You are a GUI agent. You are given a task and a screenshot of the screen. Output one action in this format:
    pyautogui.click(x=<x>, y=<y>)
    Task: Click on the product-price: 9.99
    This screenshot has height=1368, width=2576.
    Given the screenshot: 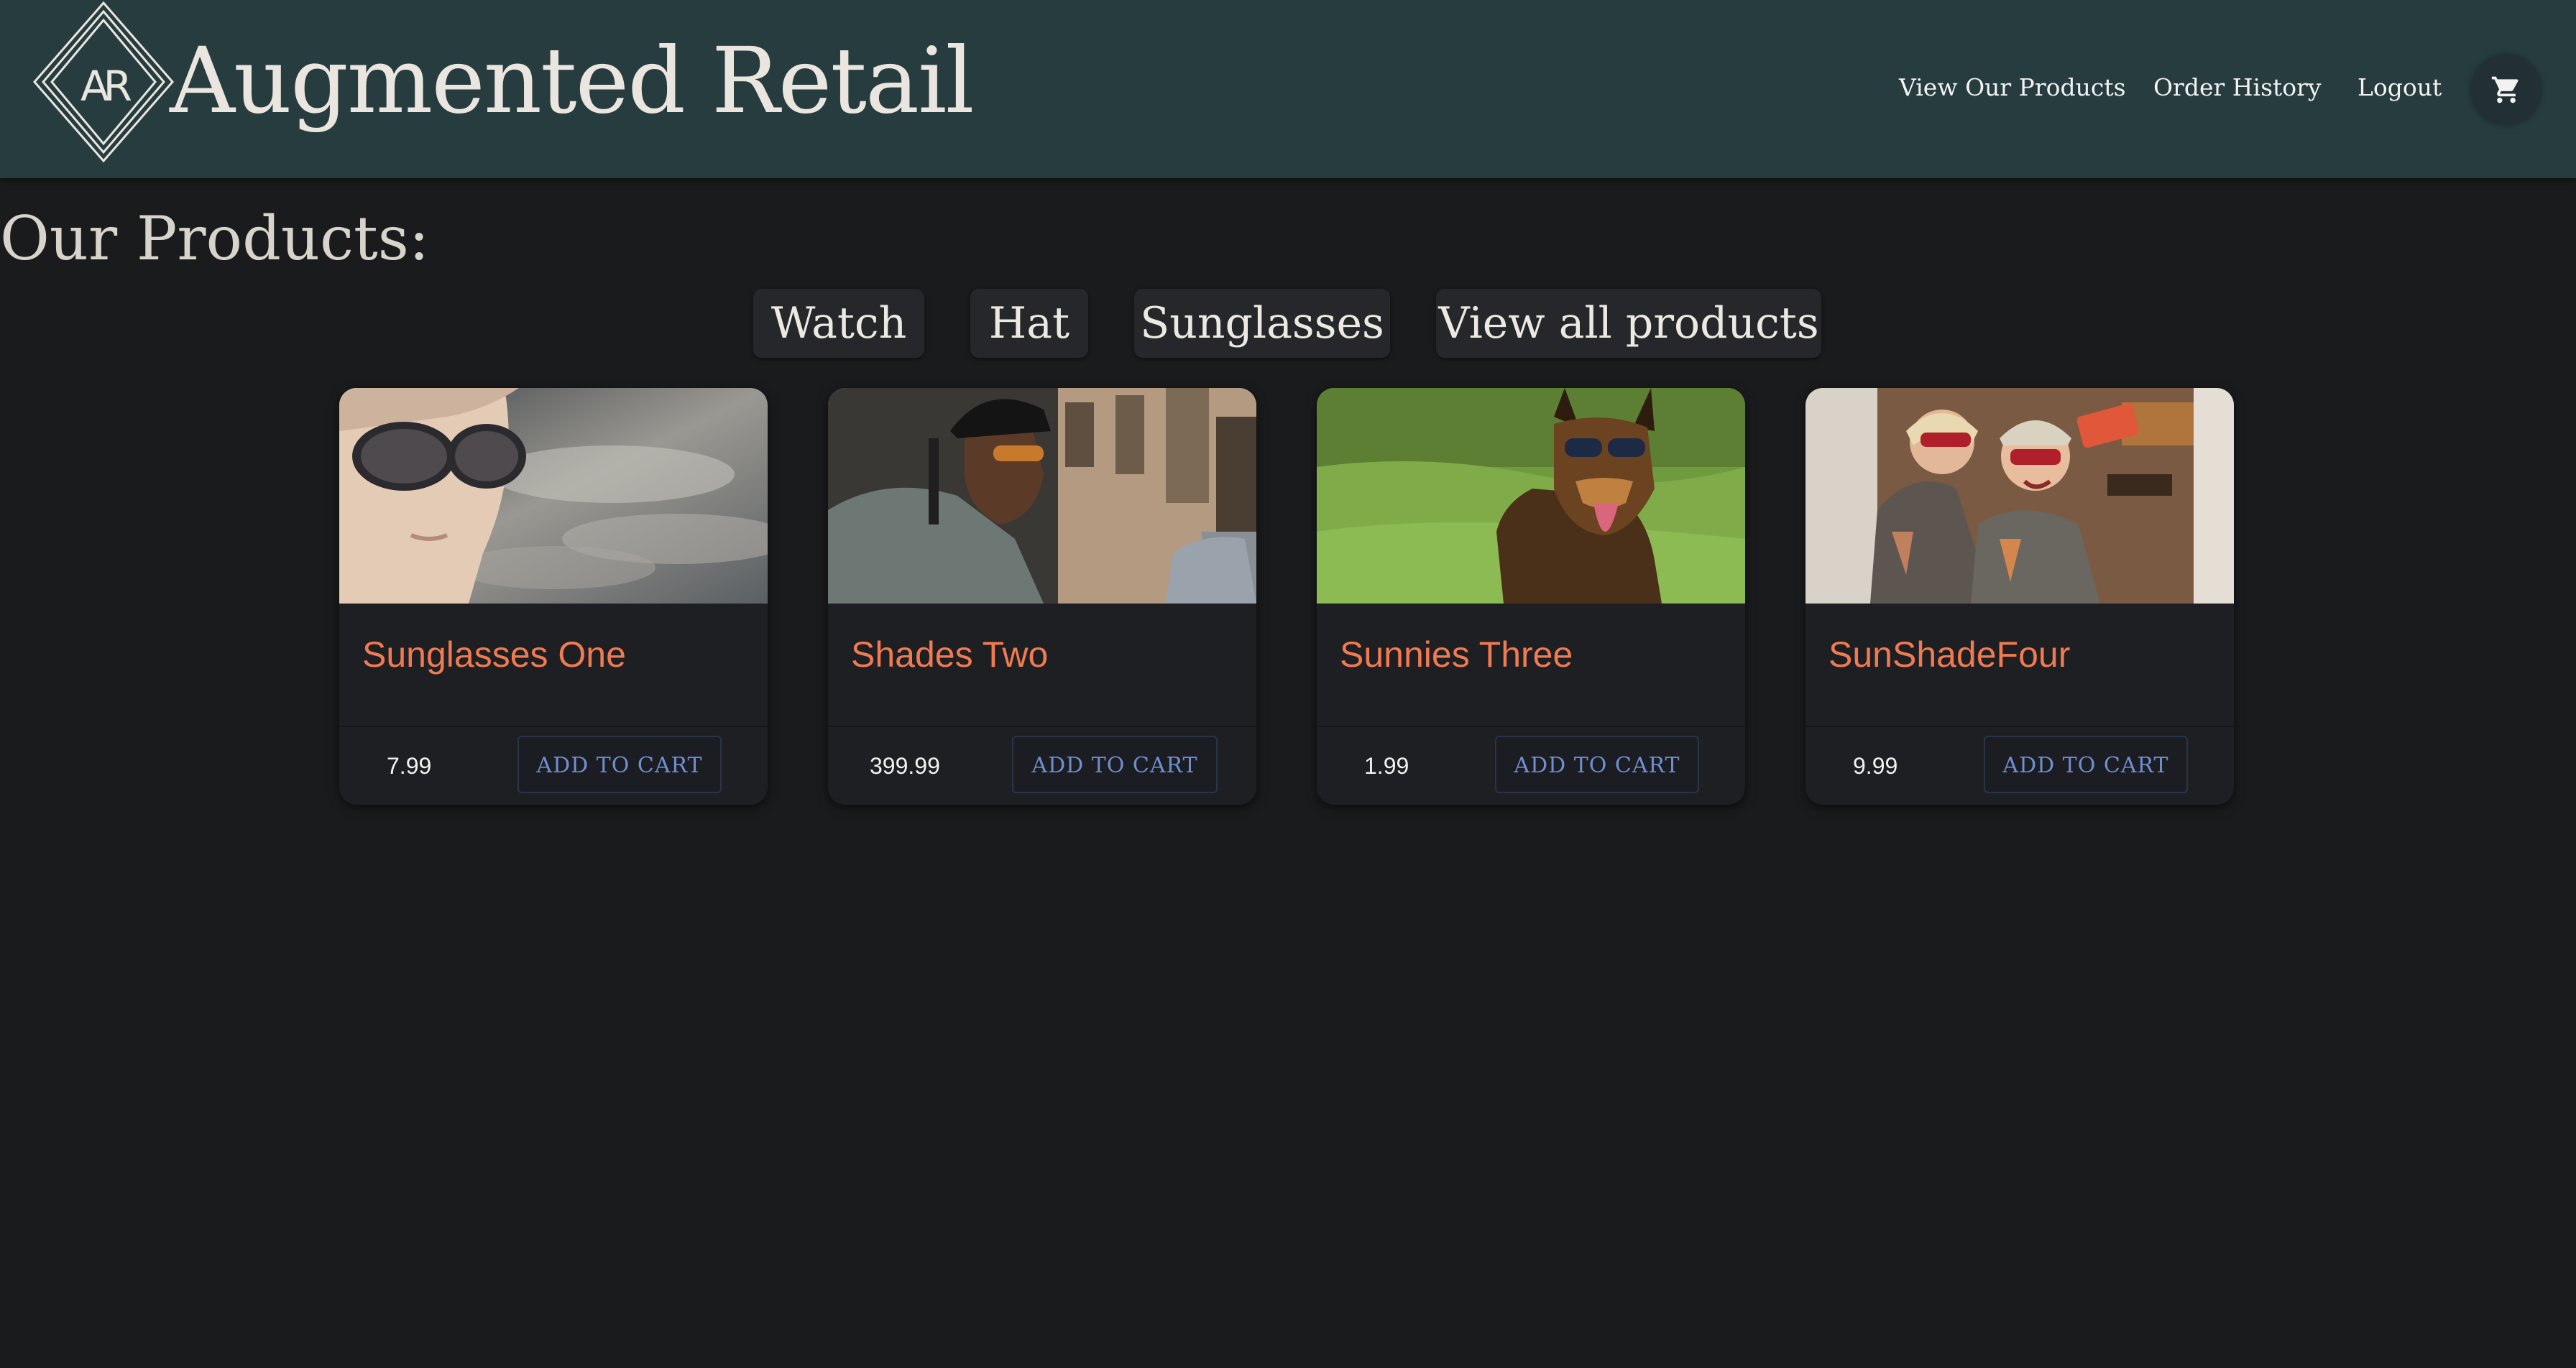 What is the action you would take?
    pyautogui.click(x=1875, y=766)
    